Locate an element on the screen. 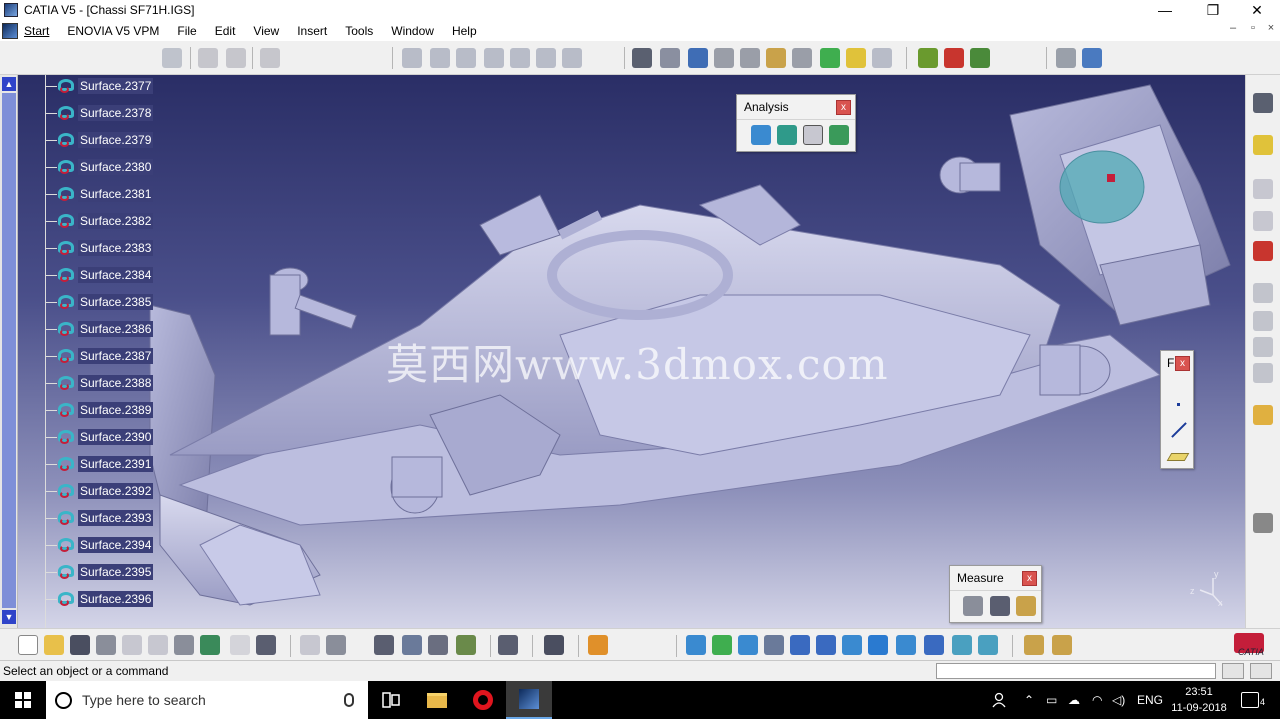 Image resolution: width=1280 pixels, height=719 pixels. snap-icon is located at coordinates (208, 58).